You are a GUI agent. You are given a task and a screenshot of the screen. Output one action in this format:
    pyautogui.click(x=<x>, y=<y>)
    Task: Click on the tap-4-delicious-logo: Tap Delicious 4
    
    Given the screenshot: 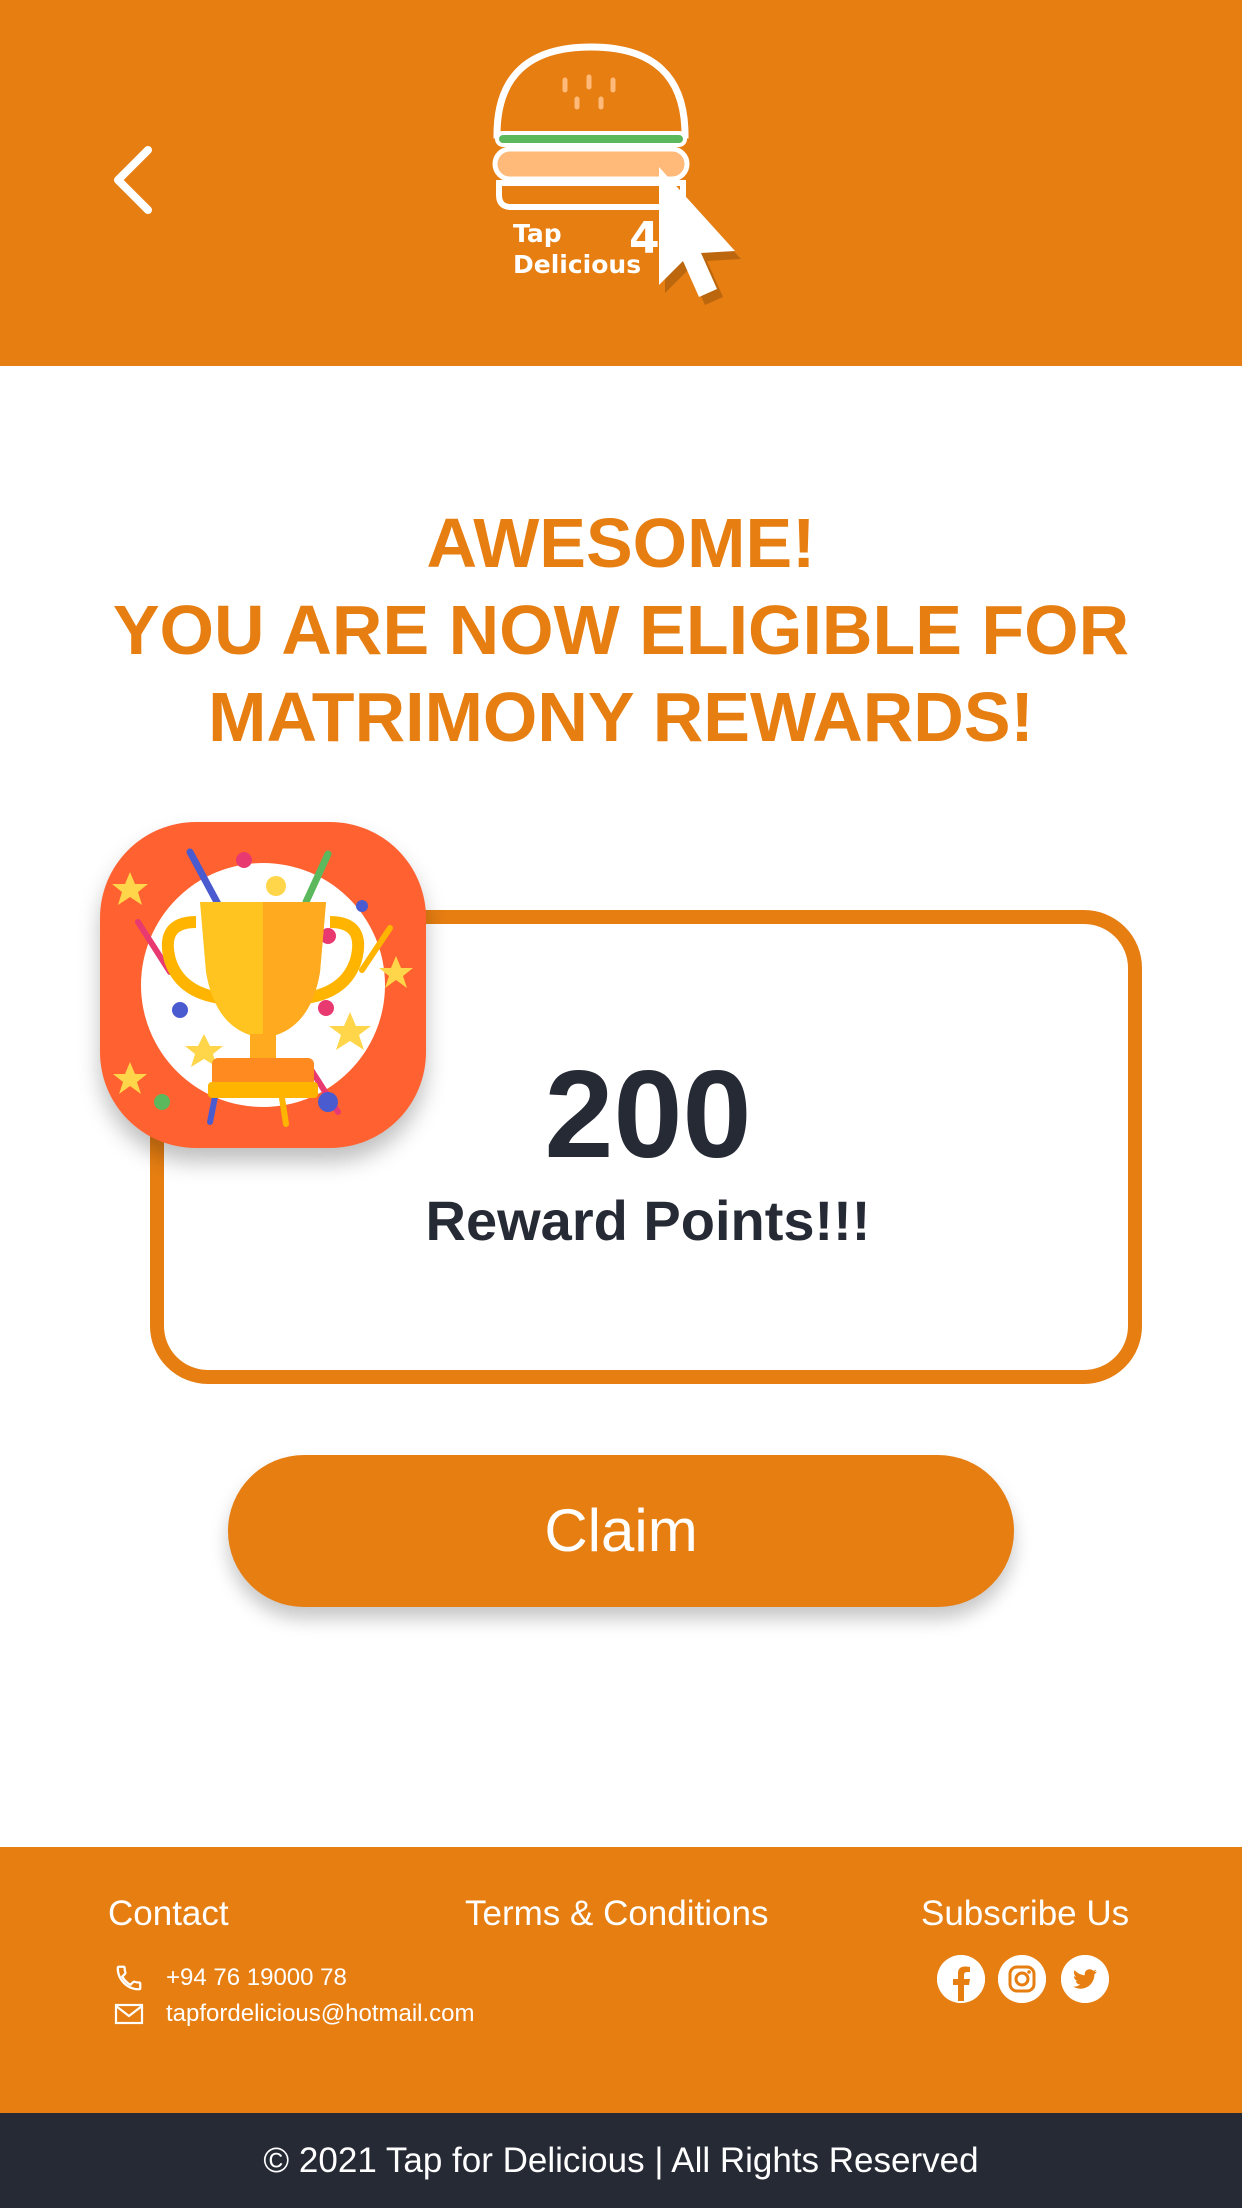 What is the action you would take?
    pyautogui.click(x=625, y=172)
    